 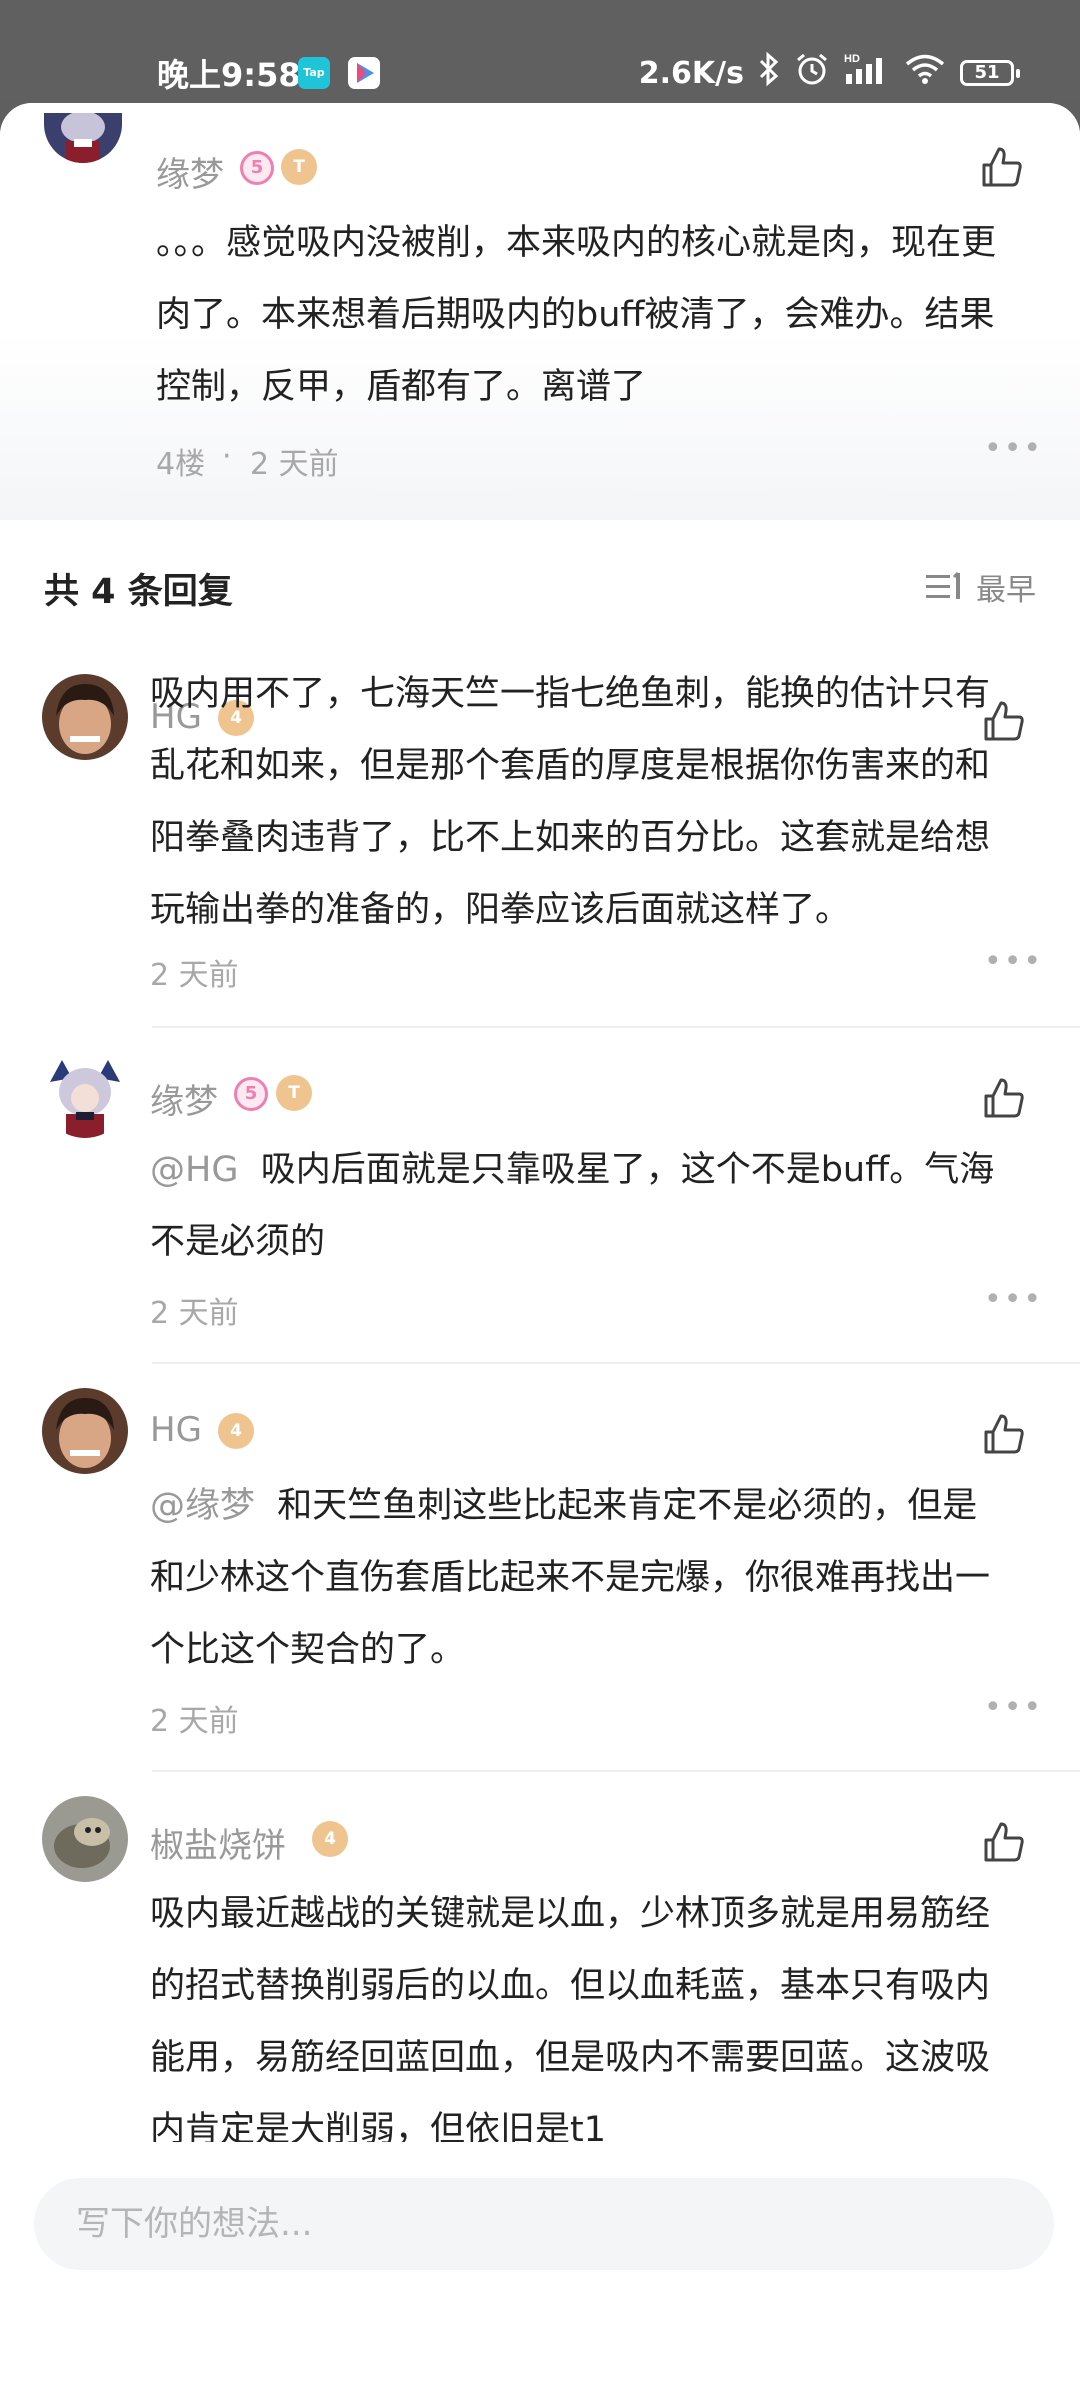 What do you see at coordinates (925, 73) in the screenshot?
I see `wifi-icon` at bounding box center [925, 73].